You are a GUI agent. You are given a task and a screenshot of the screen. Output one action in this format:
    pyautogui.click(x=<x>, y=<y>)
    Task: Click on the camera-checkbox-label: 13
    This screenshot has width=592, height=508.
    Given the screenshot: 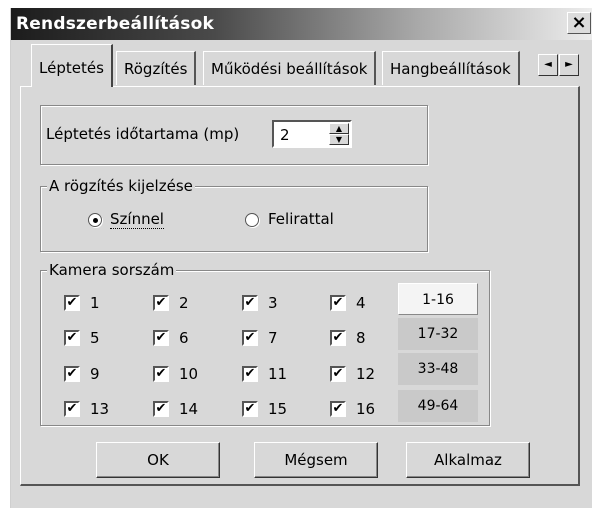 What is the action you would take?
    pyautogui.click(x=100, y=409)
    